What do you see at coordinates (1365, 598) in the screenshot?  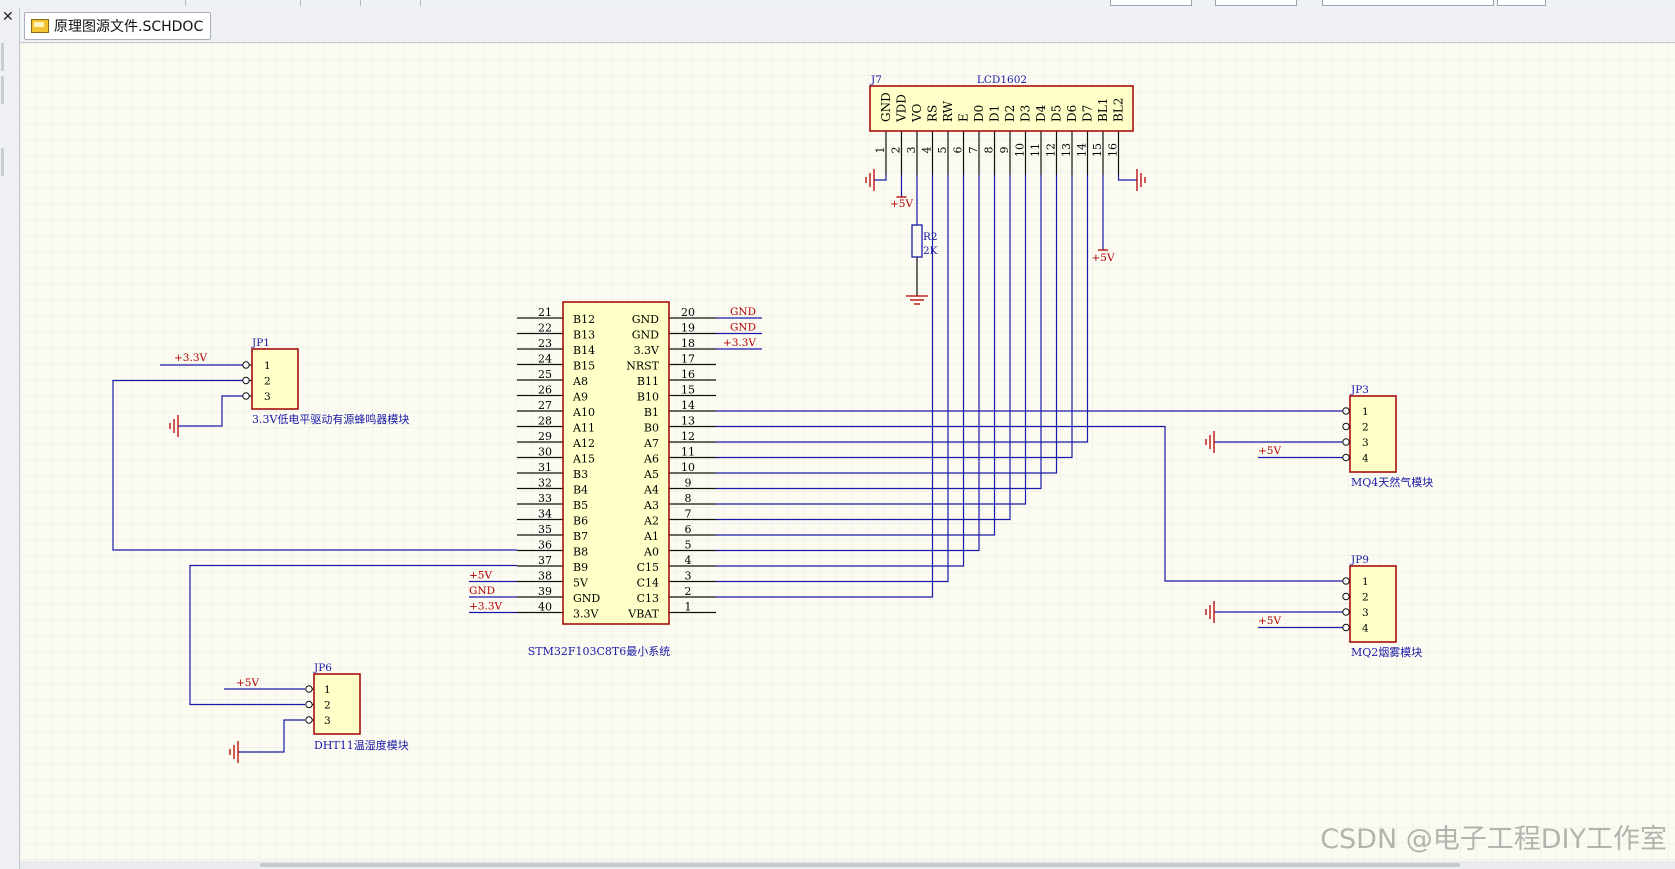 I see `jp9-pin-number: 2` at bounding box center [1365, 598].